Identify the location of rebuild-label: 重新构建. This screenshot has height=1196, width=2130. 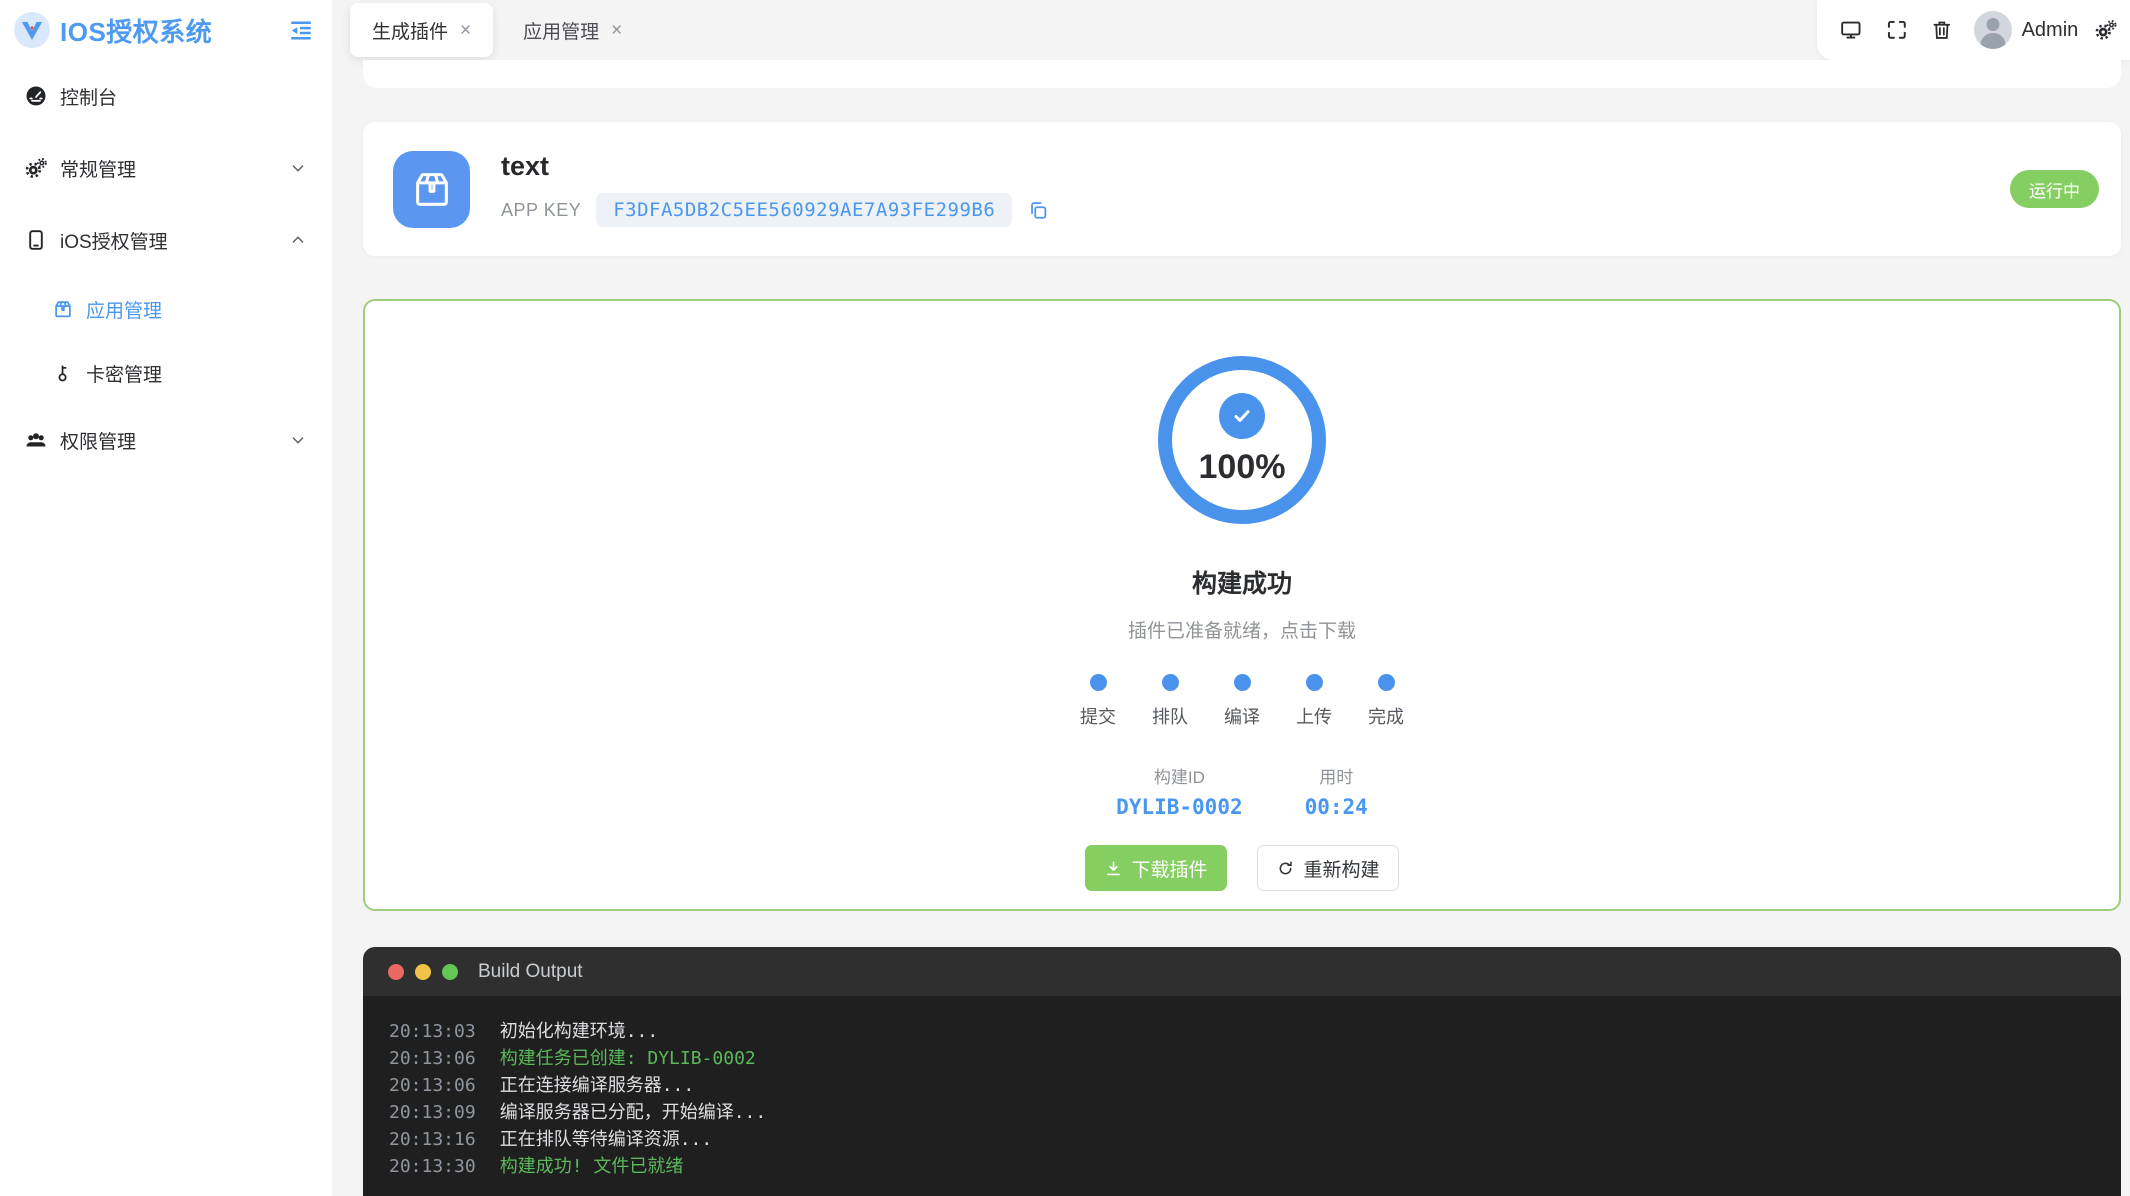
(1341, 870).